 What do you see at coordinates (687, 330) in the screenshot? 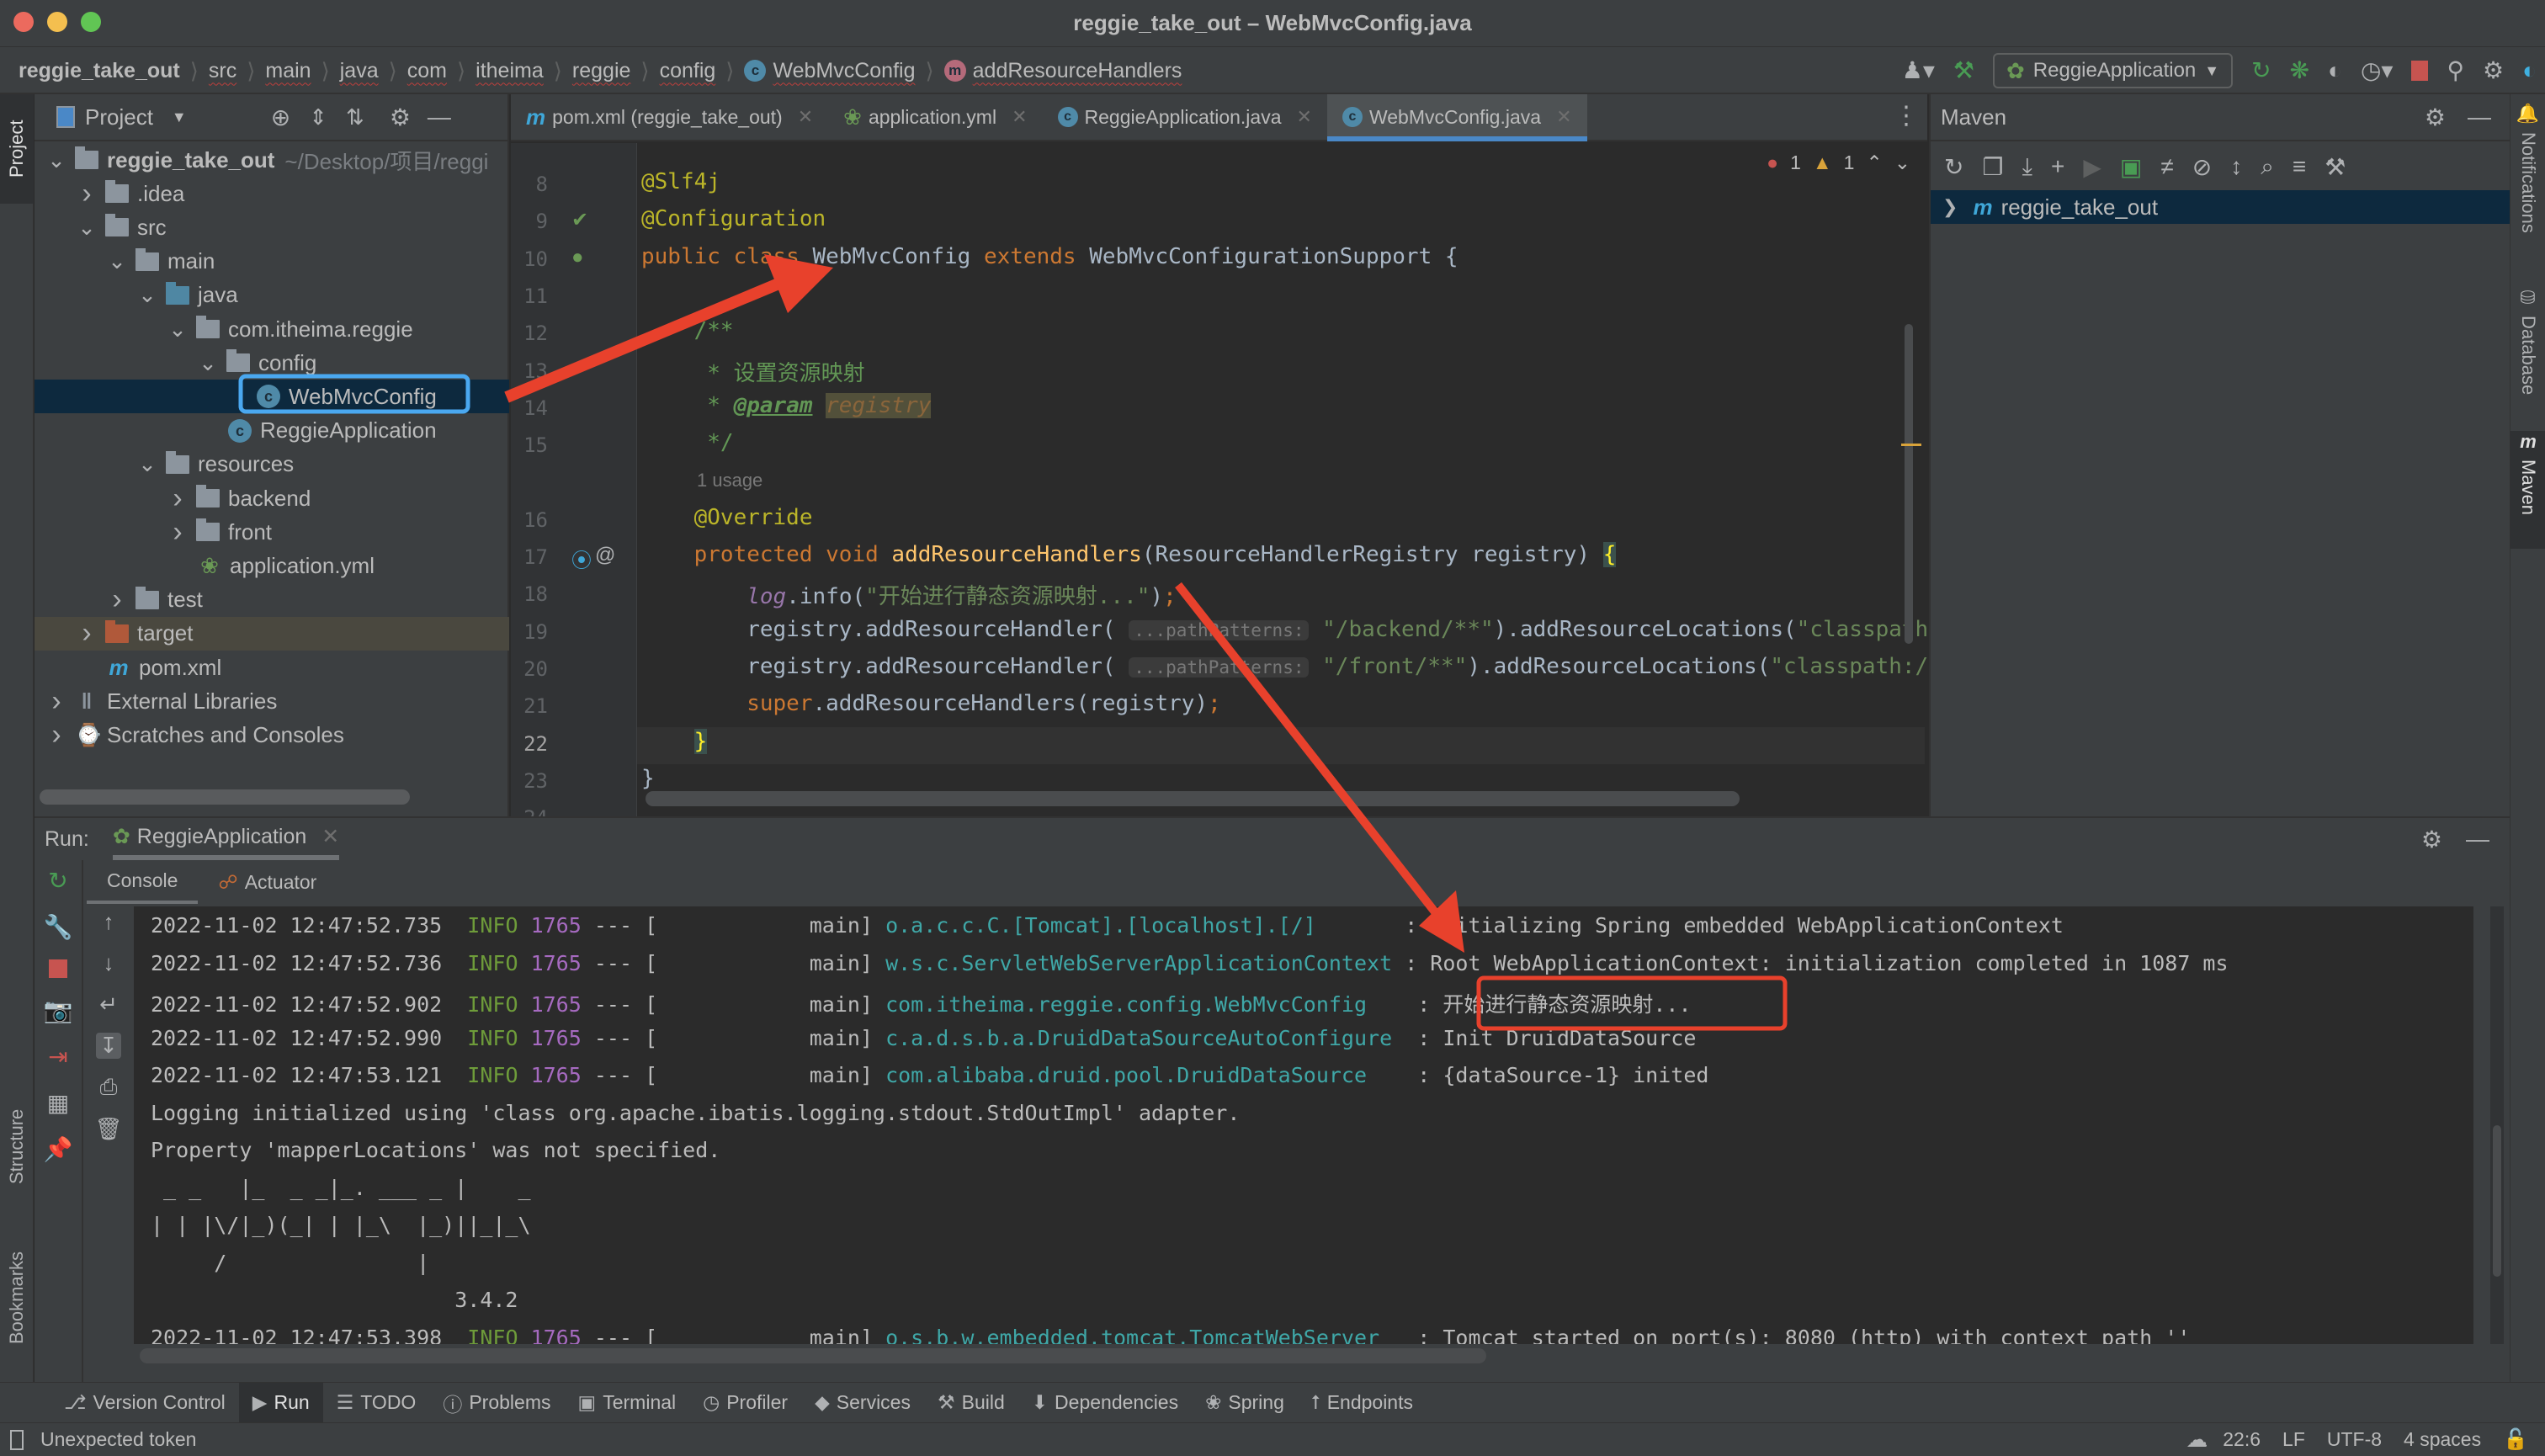
I see `code-line: /**` at bounding box center [687, 330].